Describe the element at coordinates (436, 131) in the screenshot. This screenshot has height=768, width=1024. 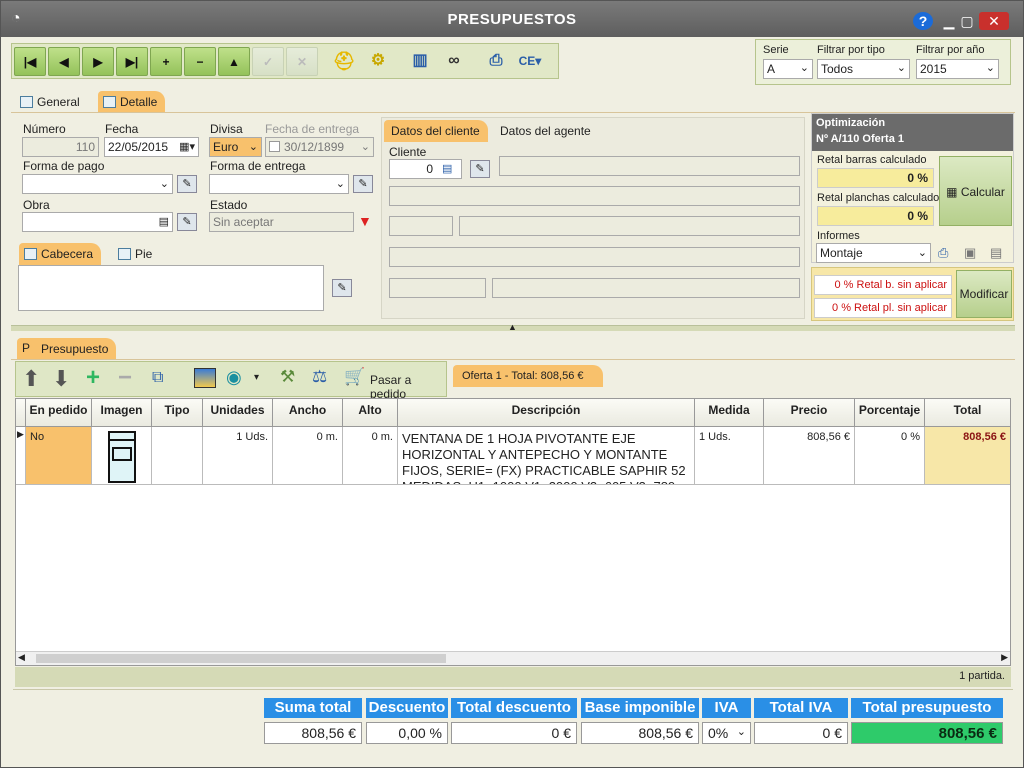
I see `tab-datos-cliente: Datos del cliente` at that location.